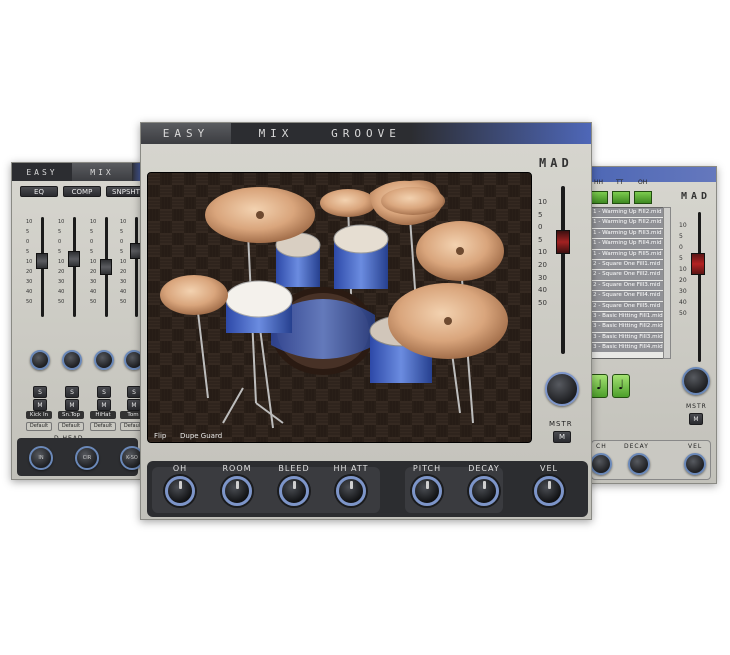 The width and height of the screenshot is (730, 655). I want to click on list-item: 1 - Warming Up Fill5.mid, so click(630, 254).